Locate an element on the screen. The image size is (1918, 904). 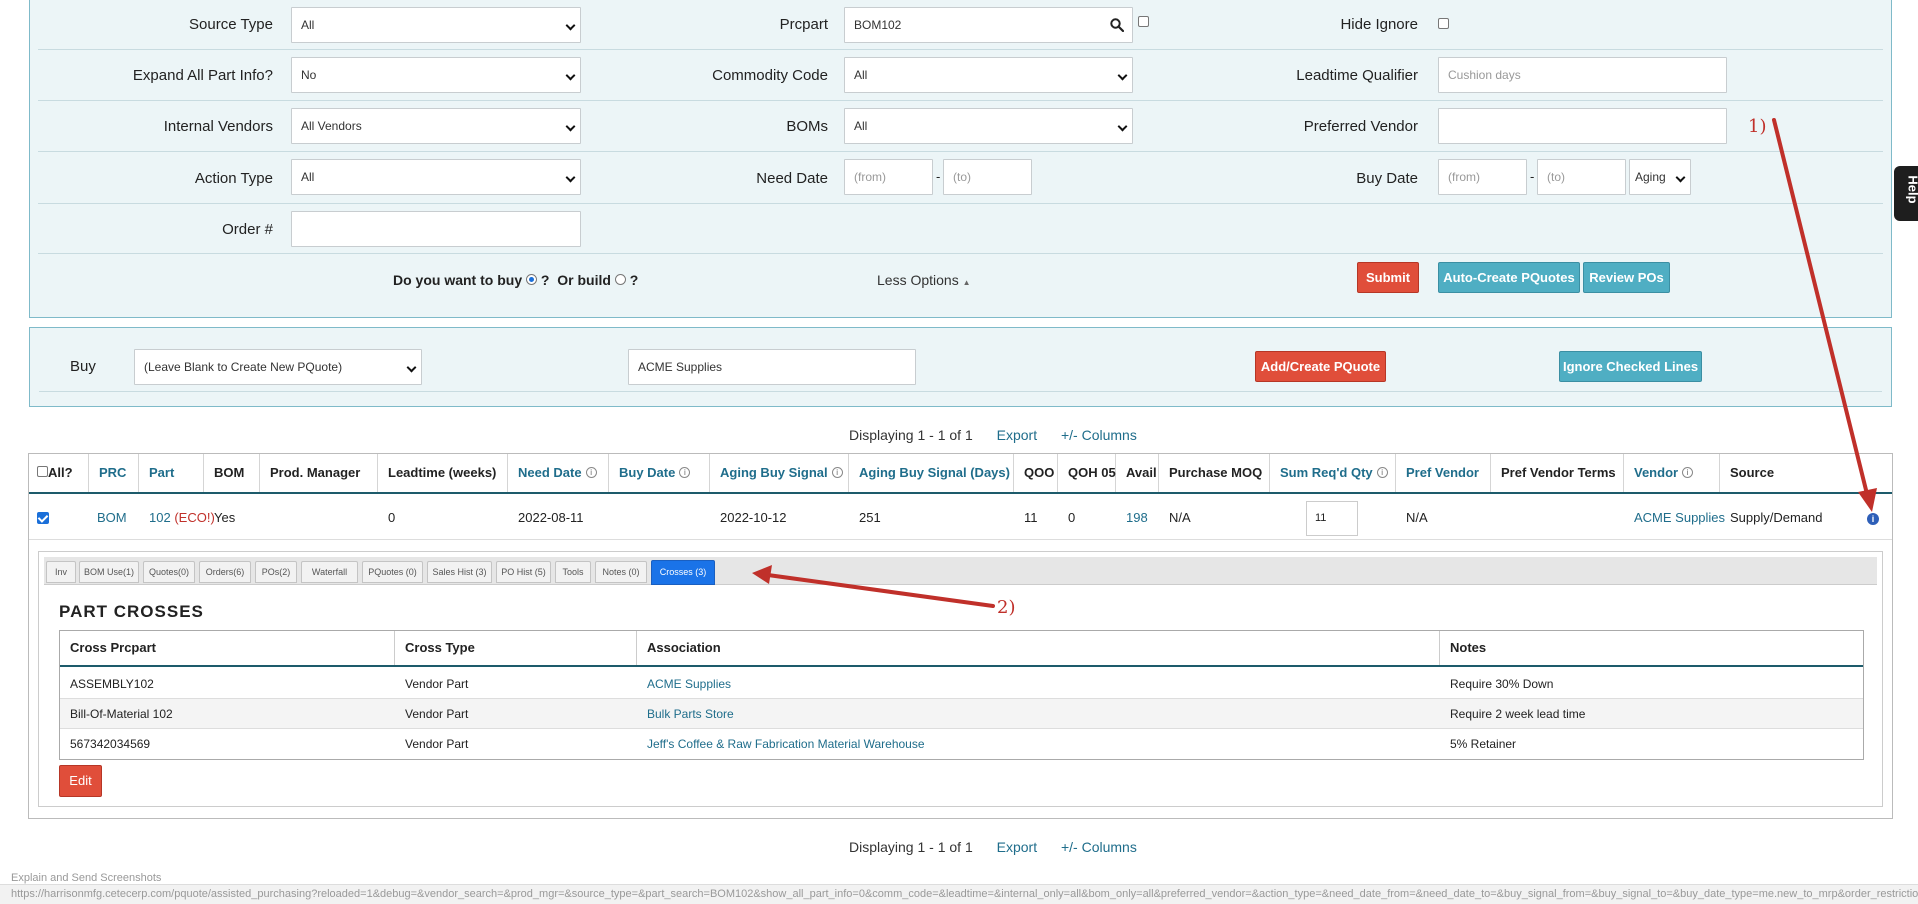
select-all-checkbox is located at coordinates (42, 472).